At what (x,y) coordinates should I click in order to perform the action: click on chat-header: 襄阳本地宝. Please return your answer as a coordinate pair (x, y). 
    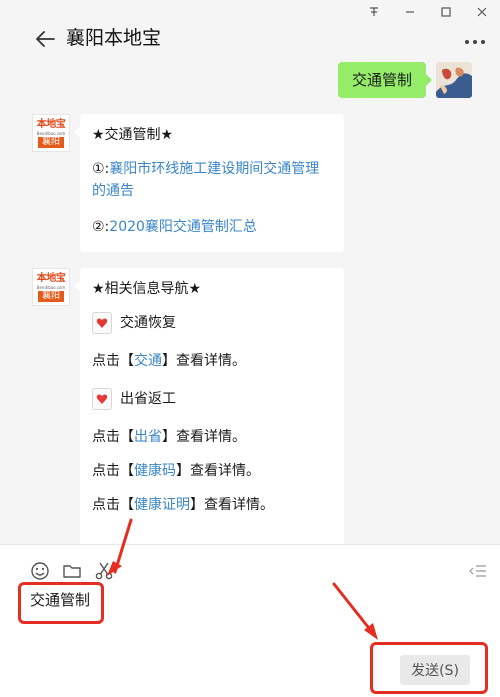
    Looking at the image, I should click on (250, 39).